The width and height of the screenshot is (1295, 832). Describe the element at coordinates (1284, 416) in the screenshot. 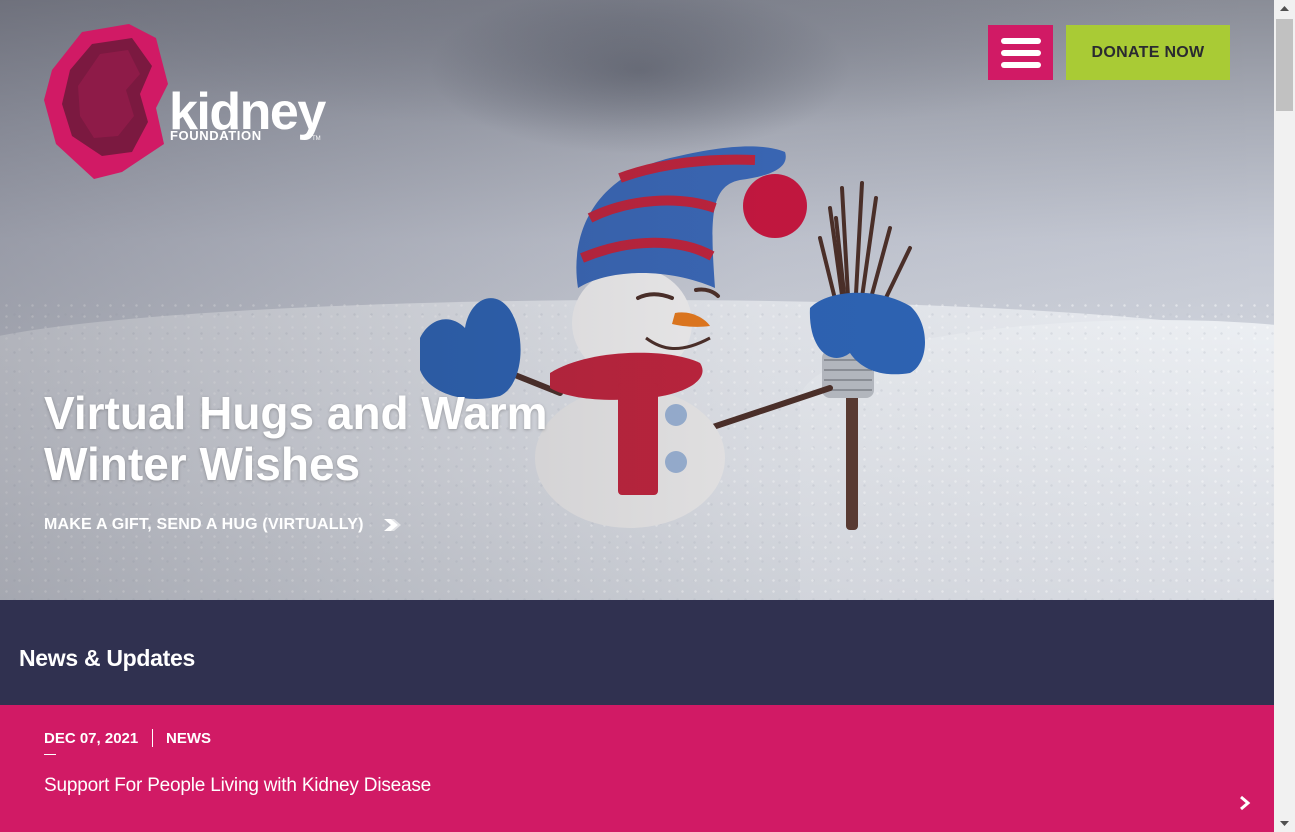

I see `vertical-scrollbar` at that location.